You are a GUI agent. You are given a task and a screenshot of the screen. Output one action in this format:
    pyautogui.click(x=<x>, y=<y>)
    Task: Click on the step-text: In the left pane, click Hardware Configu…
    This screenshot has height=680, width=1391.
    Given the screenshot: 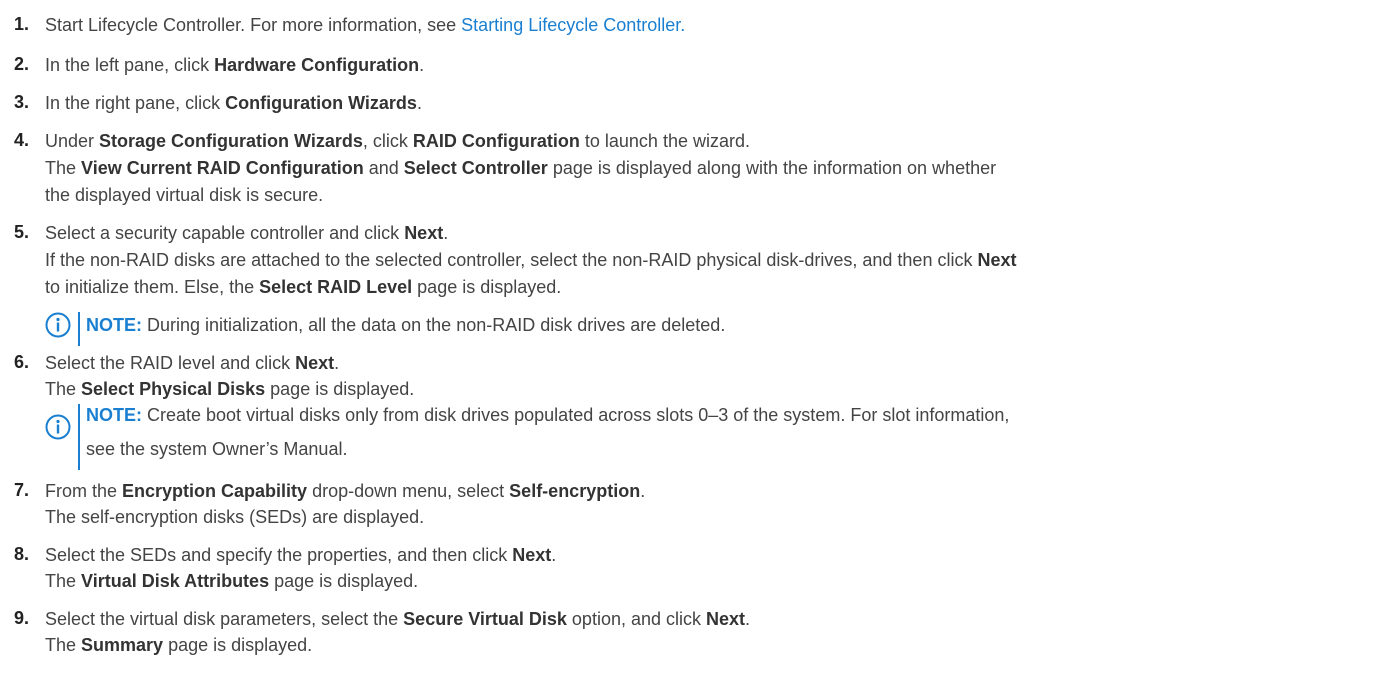 What is the action you would take?
    pyautogui.click(x=235, y=65)
    